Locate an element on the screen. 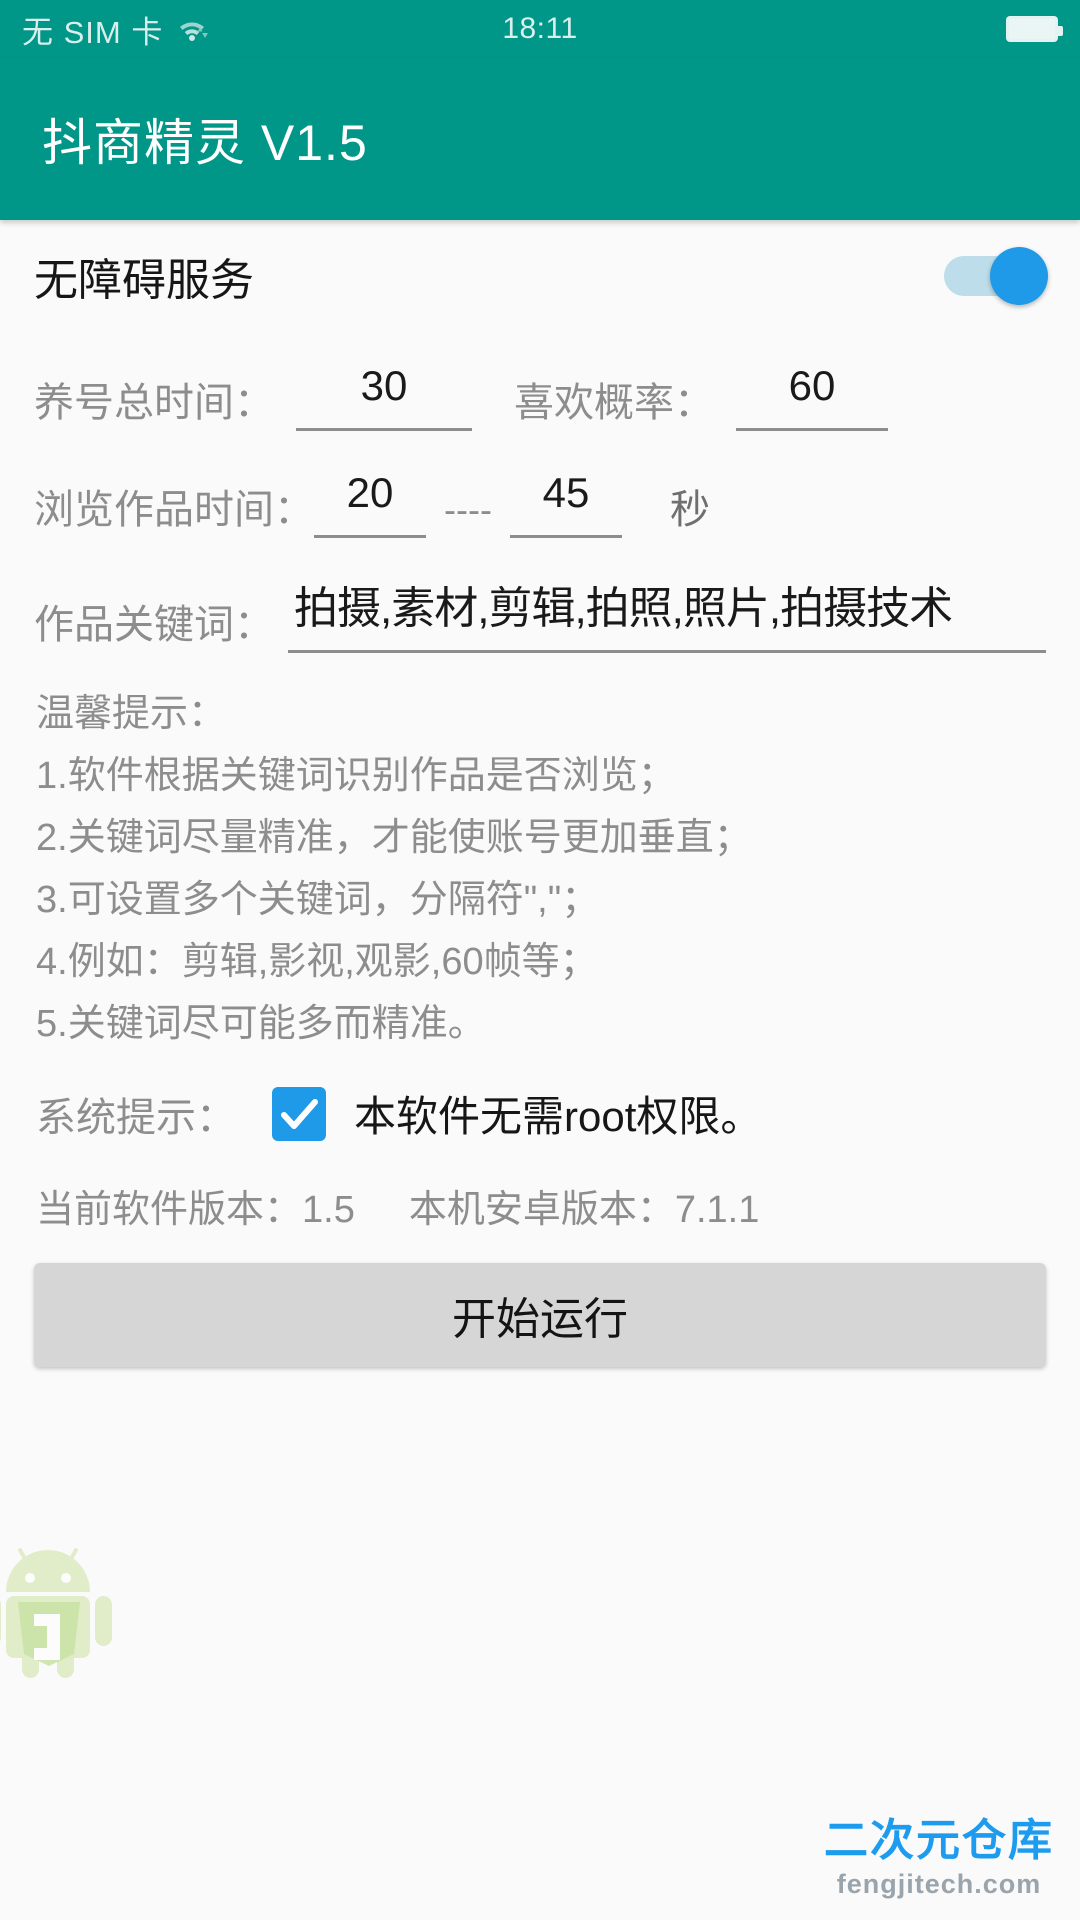 This screenshot has height=1920, width=1080. keywords-label: 作品关键词： is located at coordinates (154, 625).